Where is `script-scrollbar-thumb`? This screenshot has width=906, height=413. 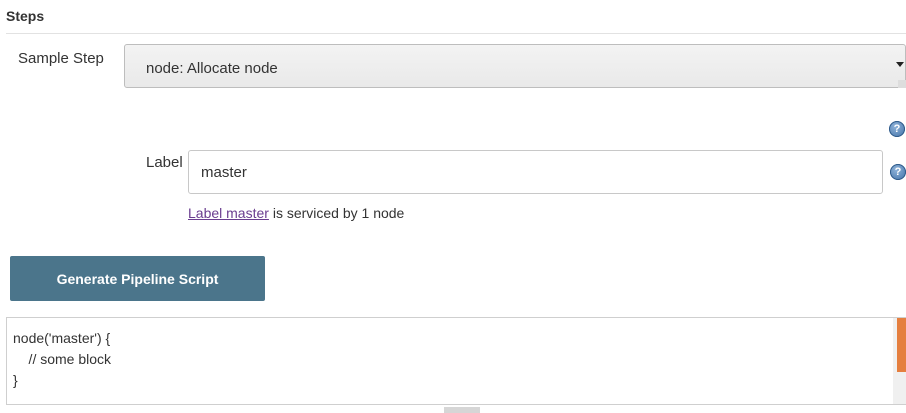
script-scrollbar-thumb is located at coordinates (901, 345).